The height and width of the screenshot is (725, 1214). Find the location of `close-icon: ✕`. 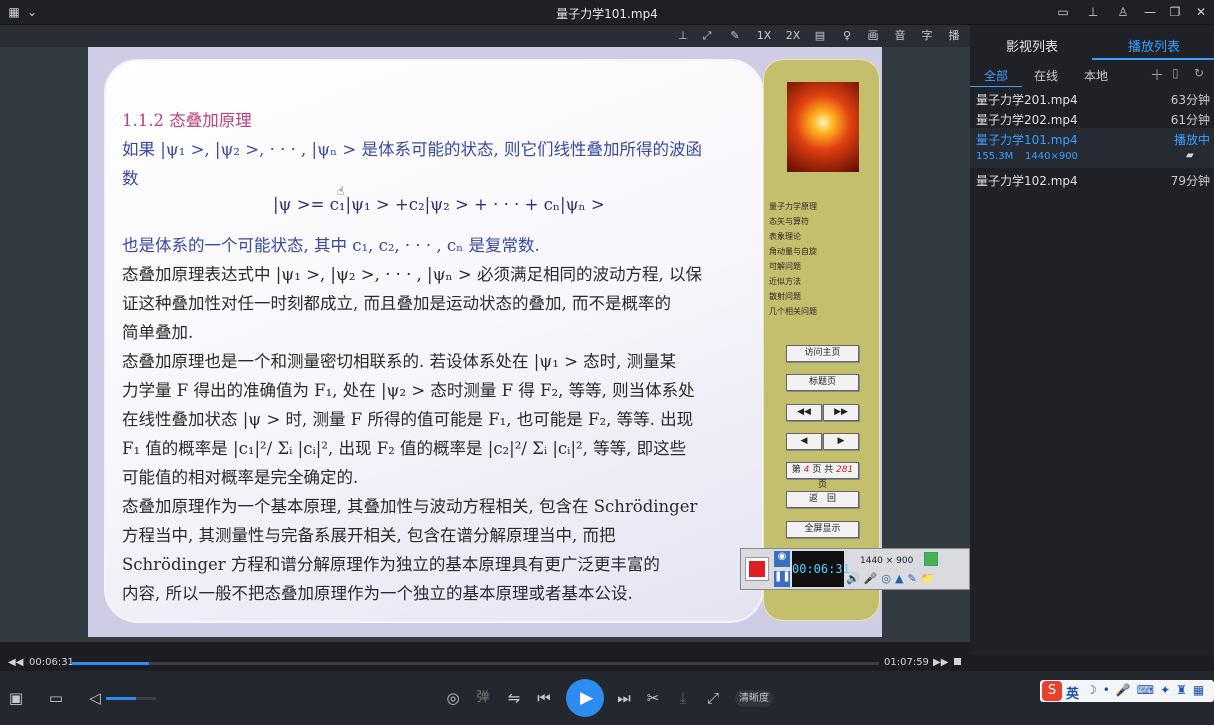

close-icon: ✕ is located at coordinates (1201, 12).